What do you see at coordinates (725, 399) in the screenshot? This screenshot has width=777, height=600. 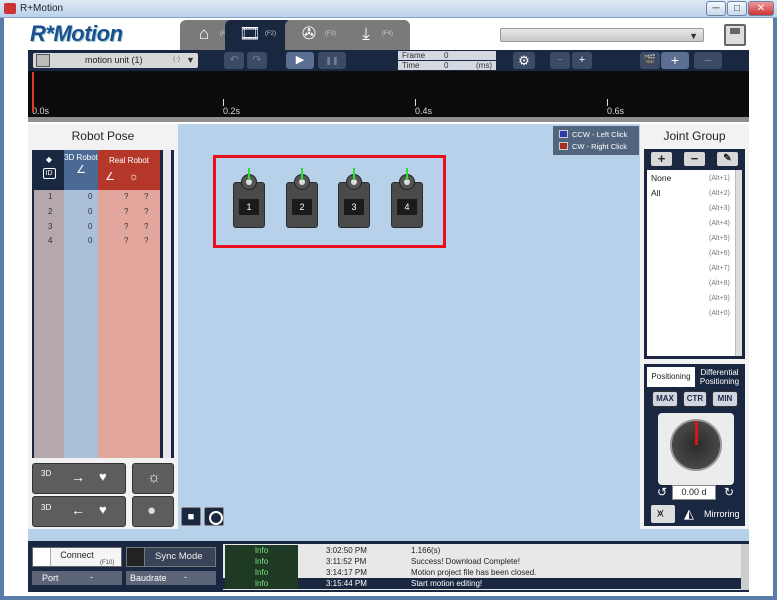 I see `min-button: MIN` at bounding box center [725, 399].